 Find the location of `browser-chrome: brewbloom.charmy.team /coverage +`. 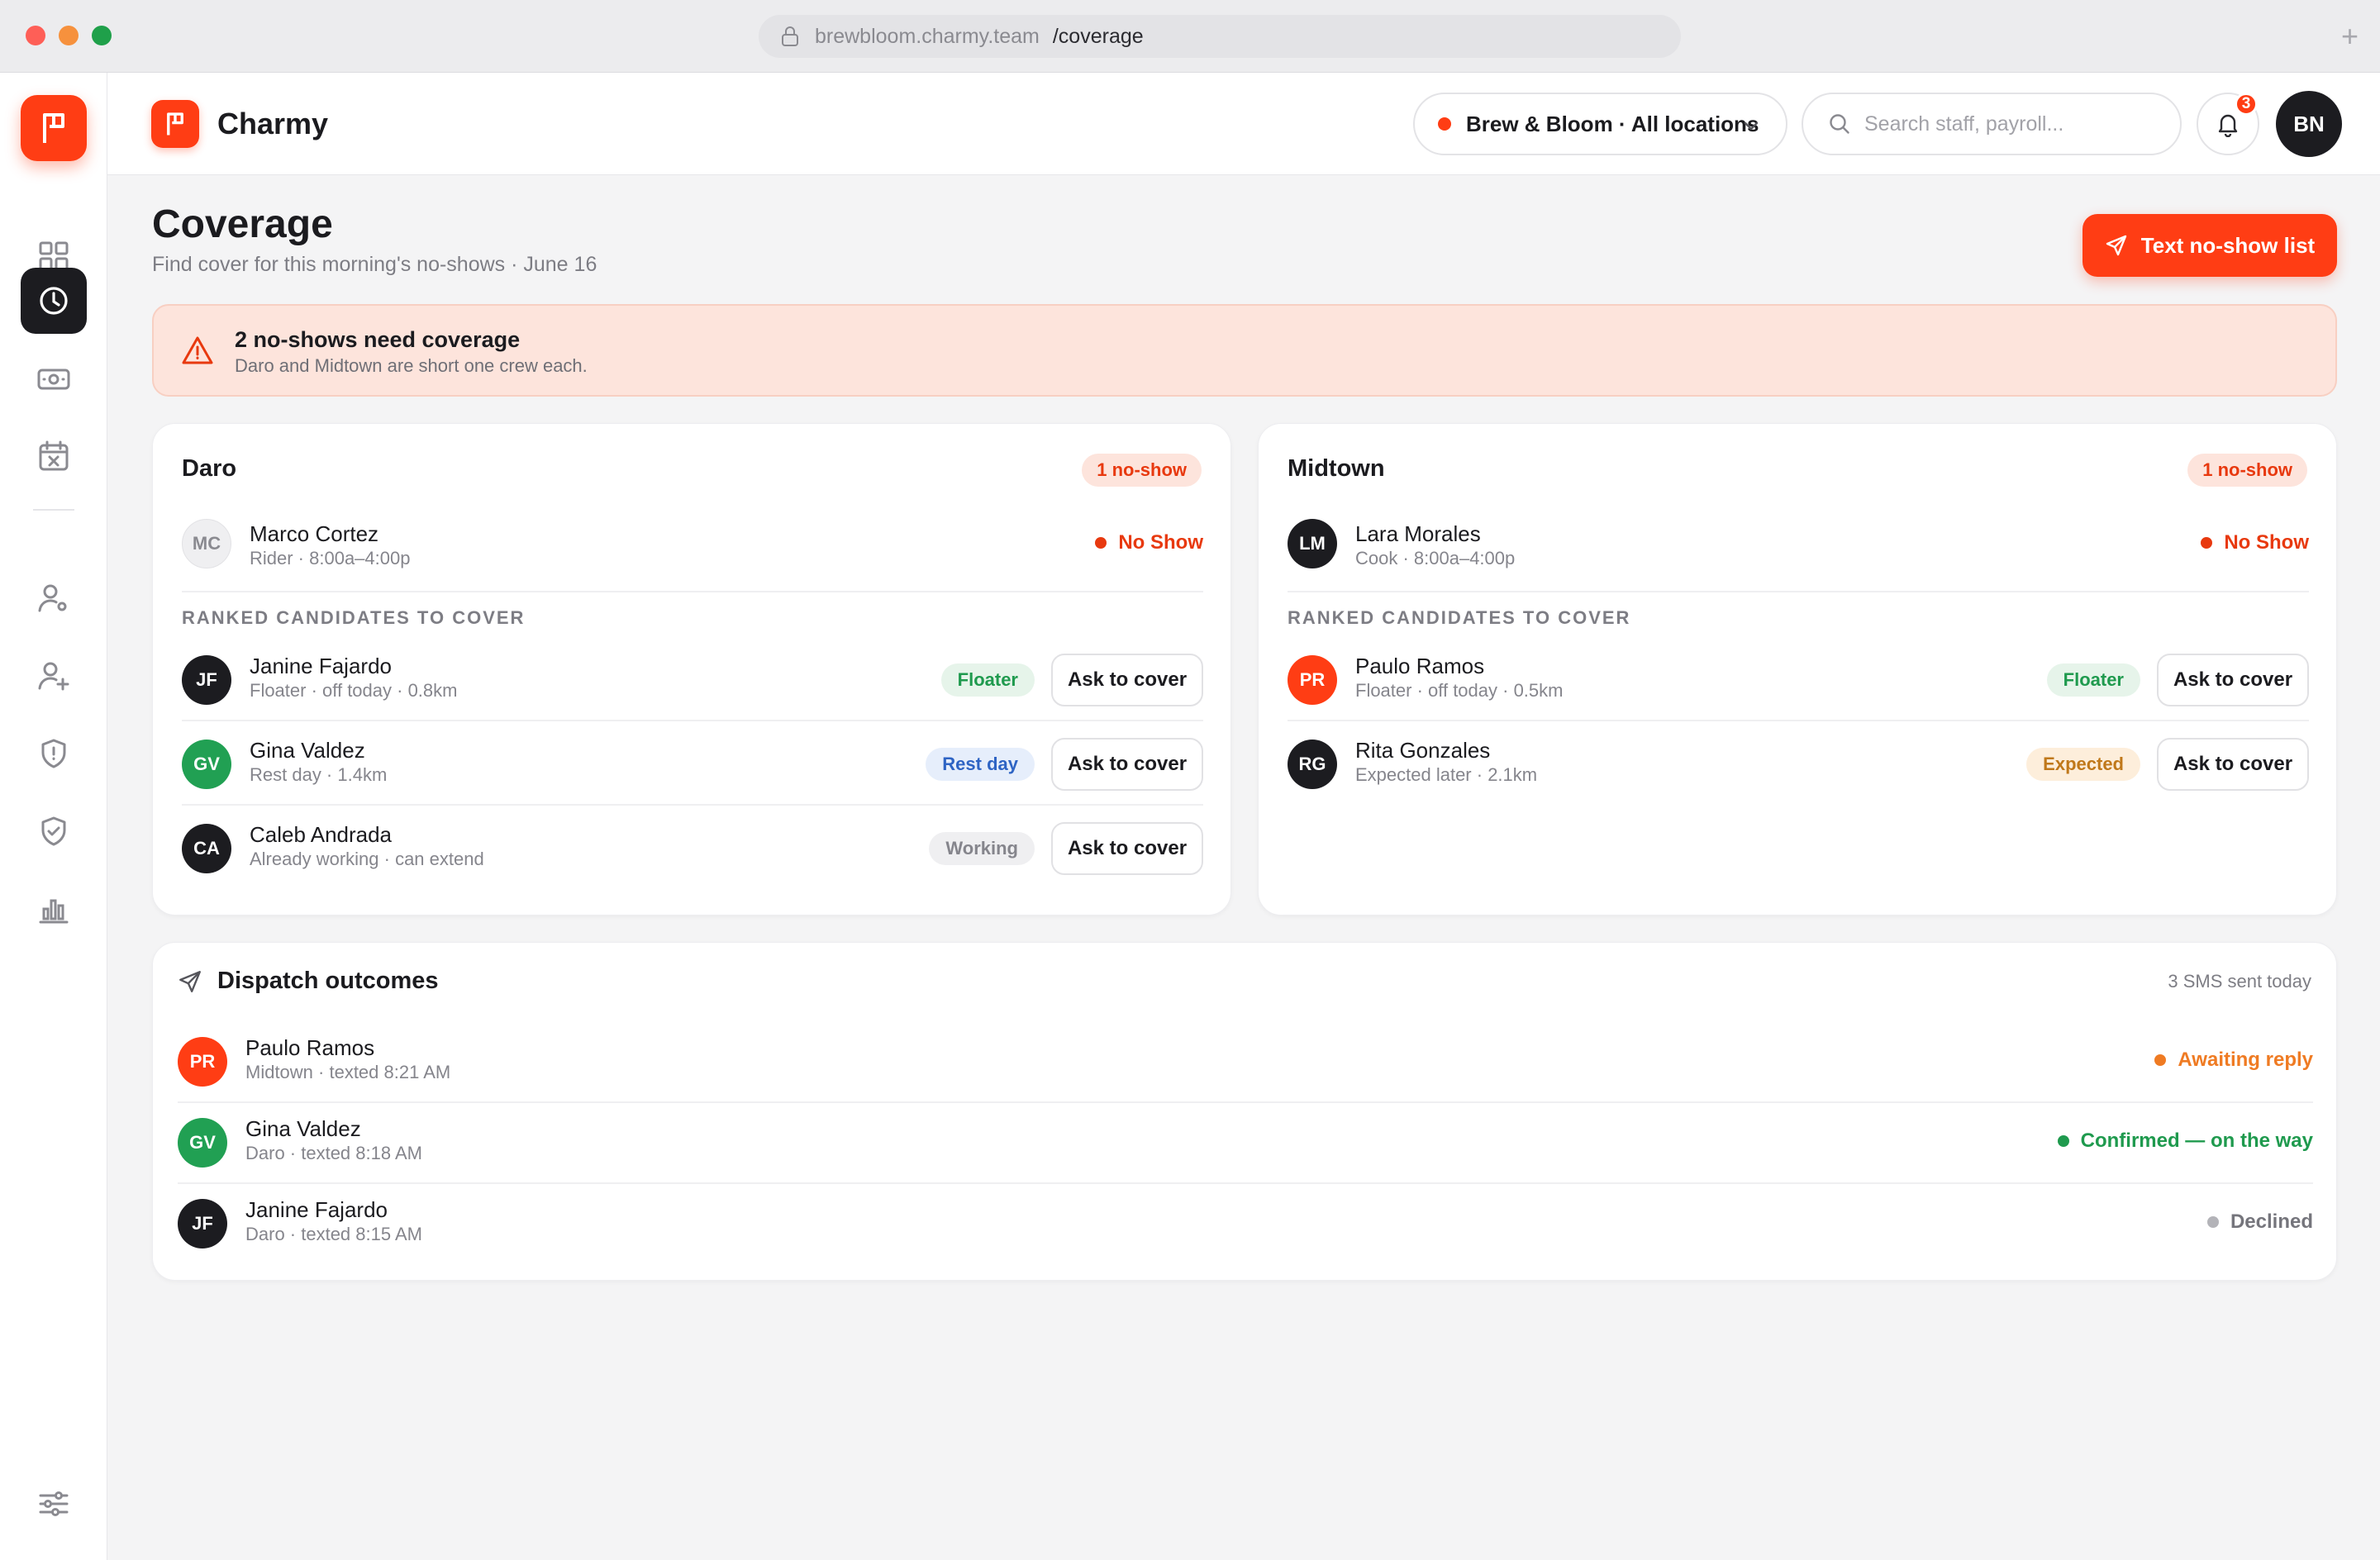

browser-chrome: brewbloom.charmy.team /coverage + is located at coordinates (1190, 36).